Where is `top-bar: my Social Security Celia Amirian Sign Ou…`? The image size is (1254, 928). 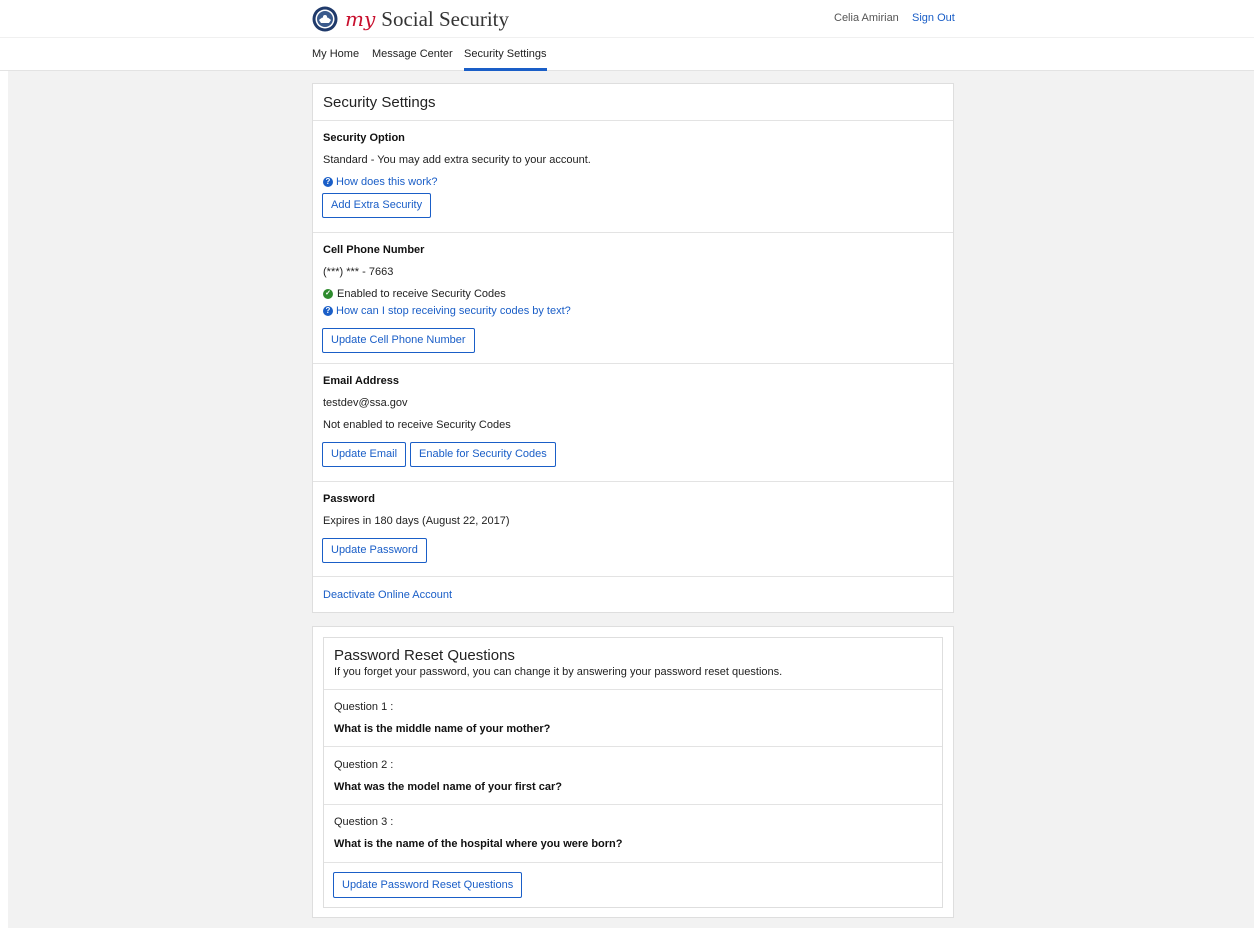
top-bar: my Social Security Celia Amirian Sign Ou… is located at coordinates (627, 19).